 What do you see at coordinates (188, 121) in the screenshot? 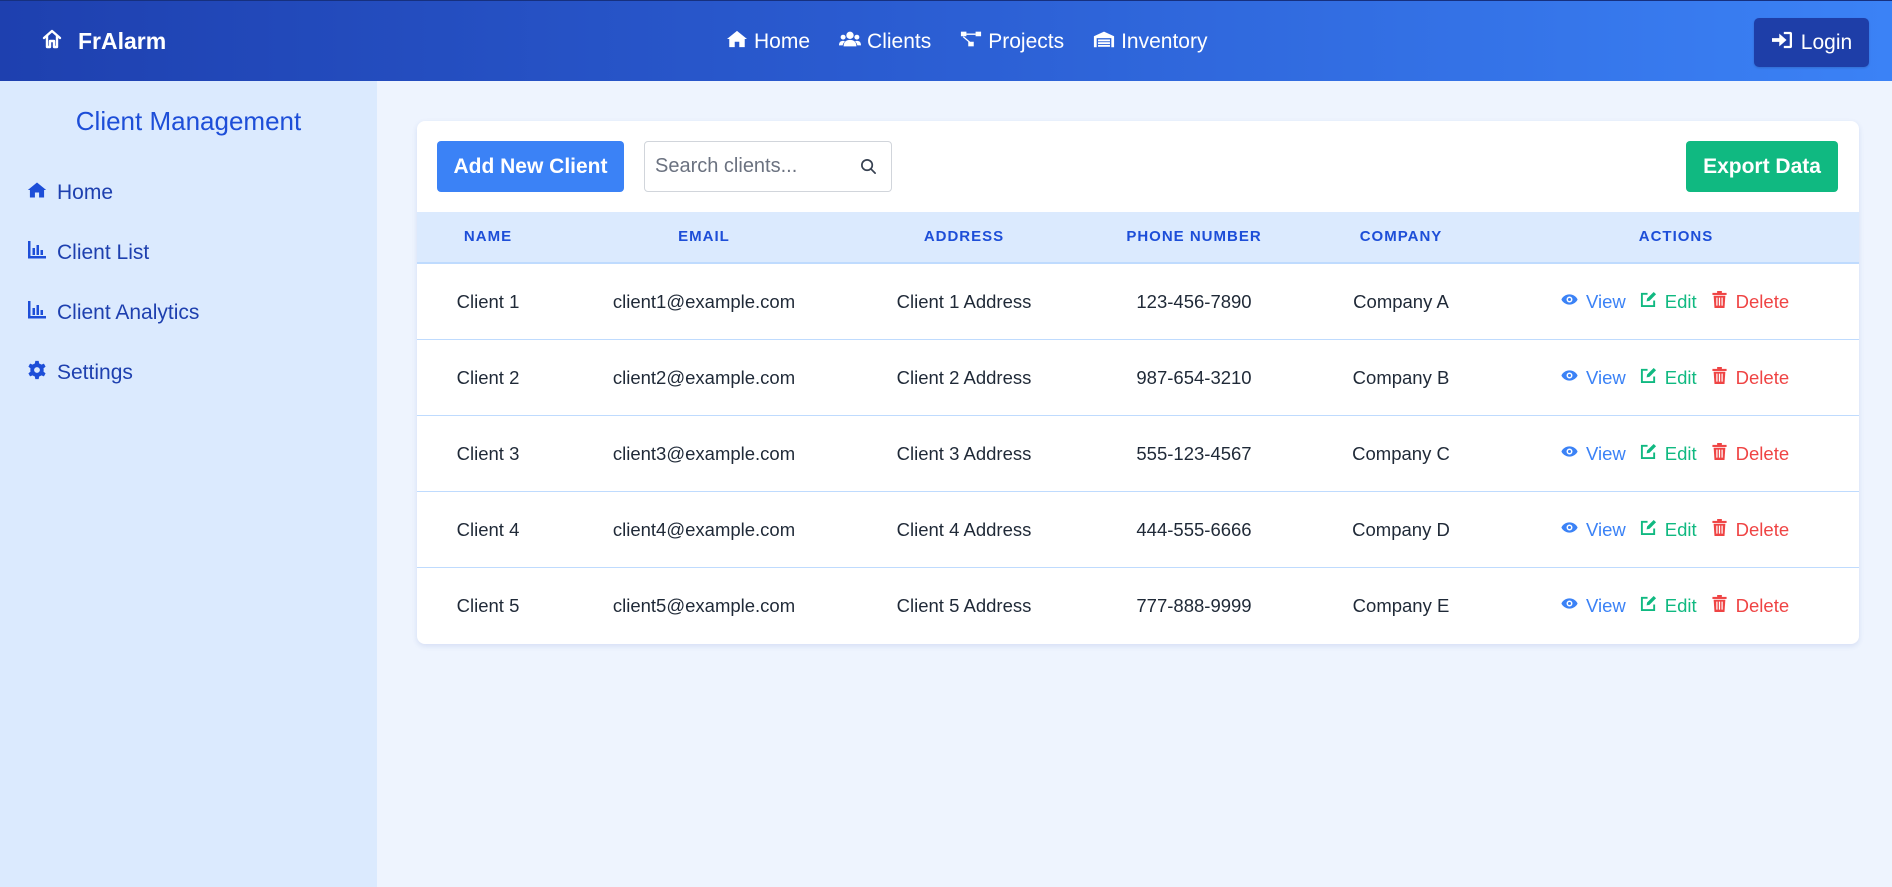
I see `sidebar-title: Client Management` at bounding box center [188, 121].